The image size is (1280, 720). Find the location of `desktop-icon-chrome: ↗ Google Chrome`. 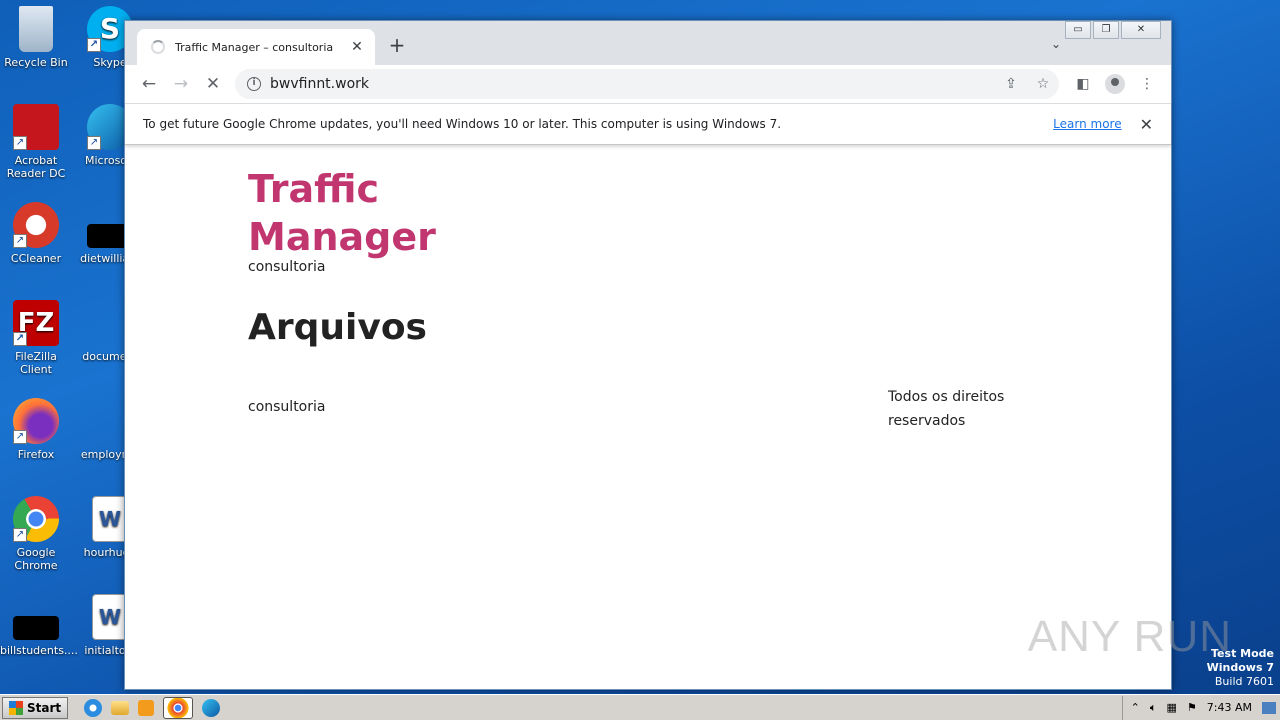

desktop-icon-chrome: ↗ Google Chrome is located at coordinates (36, 534).